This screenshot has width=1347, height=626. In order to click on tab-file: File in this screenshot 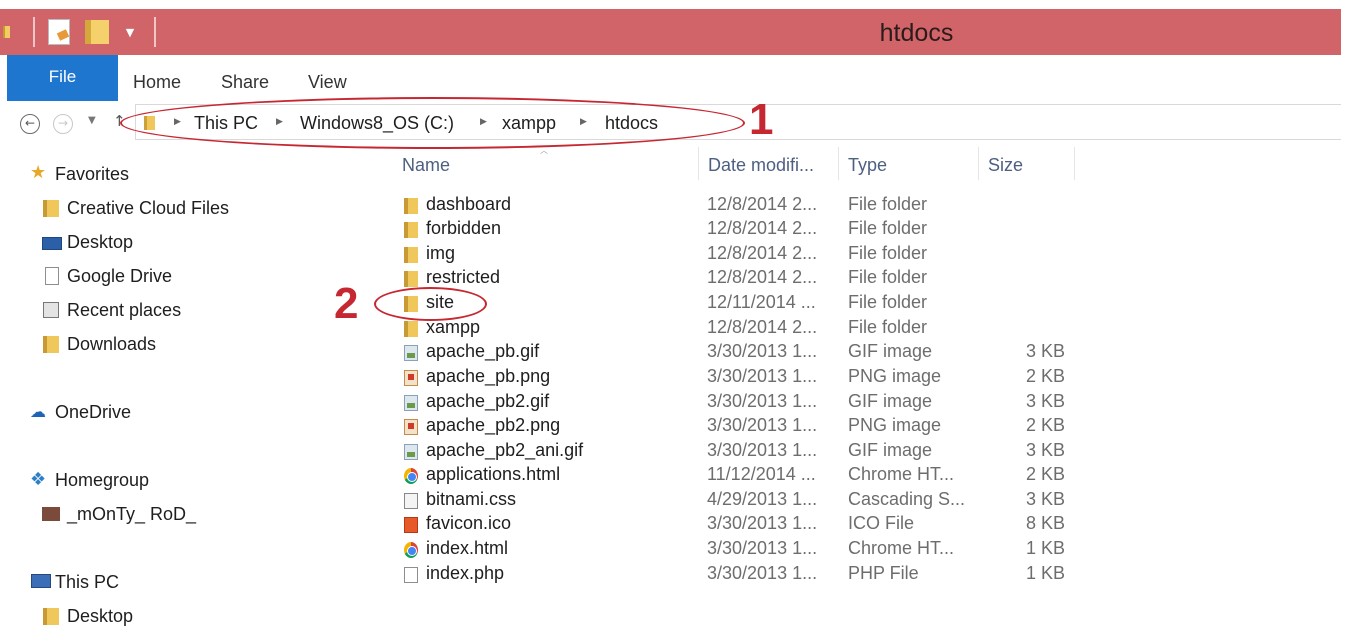, I will do `click(62, 78)`.